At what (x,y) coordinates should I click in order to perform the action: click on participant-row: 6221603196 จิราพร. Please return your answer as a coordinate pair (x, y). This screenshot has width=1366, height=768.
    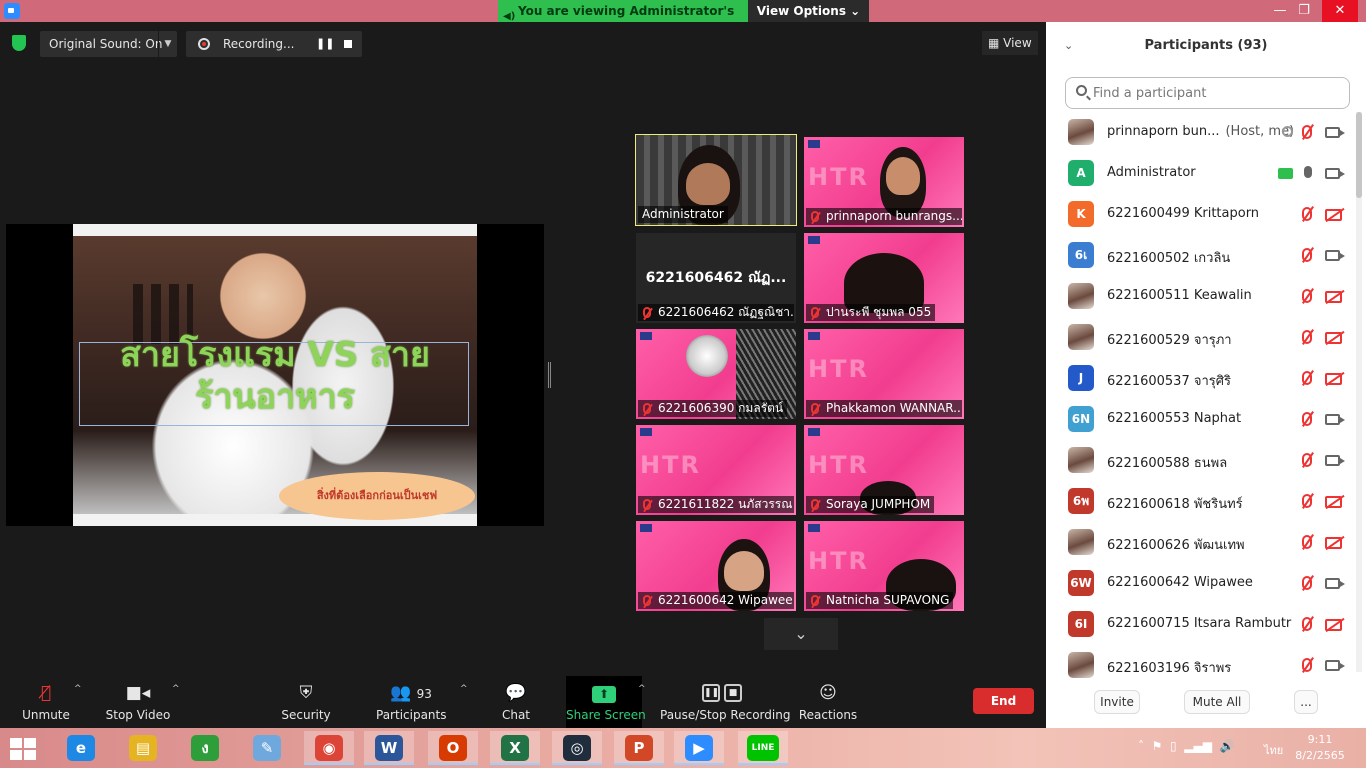
    Looking at the image, I should click on (1201, 661).